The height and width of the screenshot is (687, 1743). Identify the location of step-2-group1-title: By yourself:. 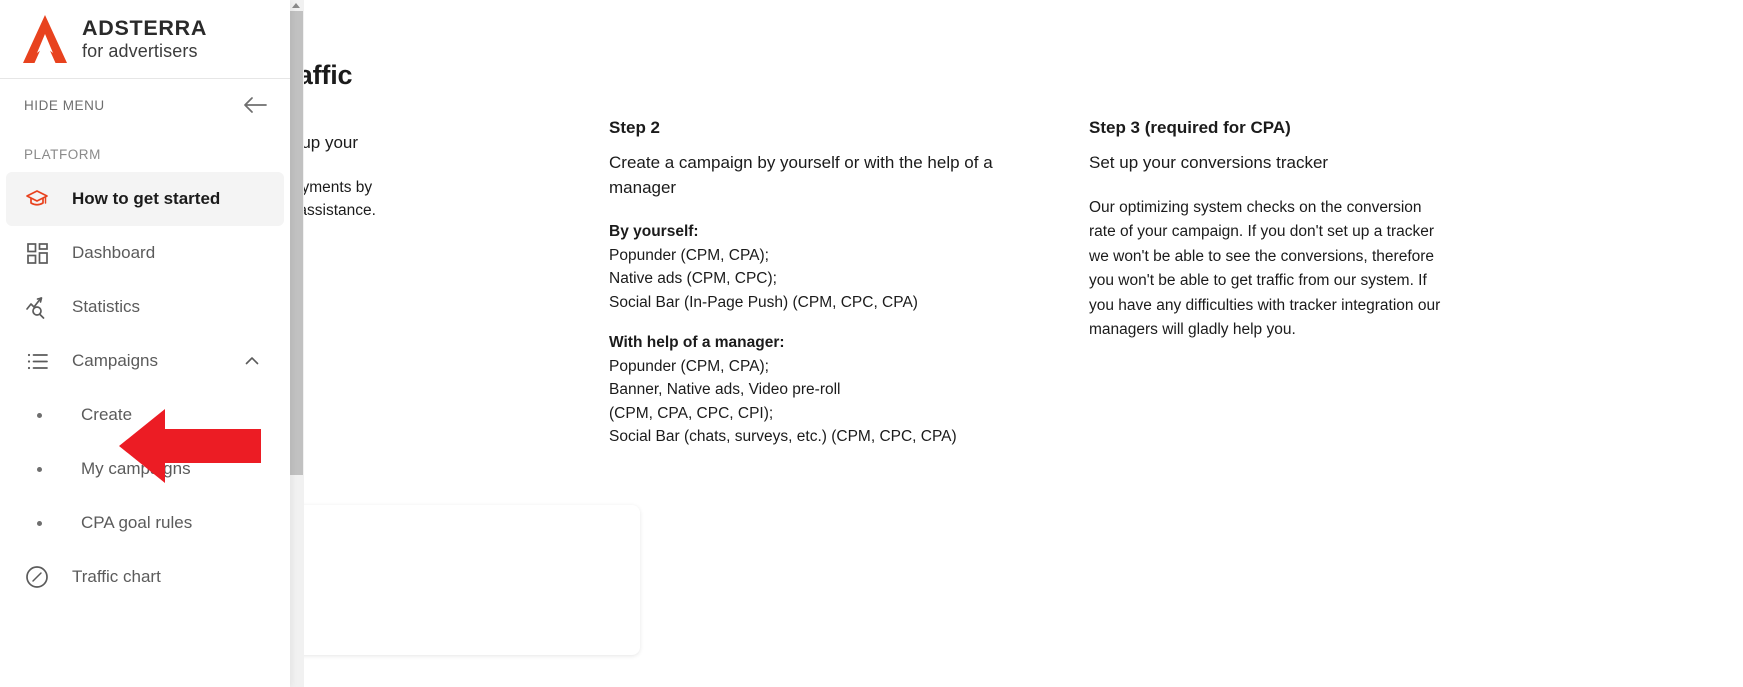
(654, 231).